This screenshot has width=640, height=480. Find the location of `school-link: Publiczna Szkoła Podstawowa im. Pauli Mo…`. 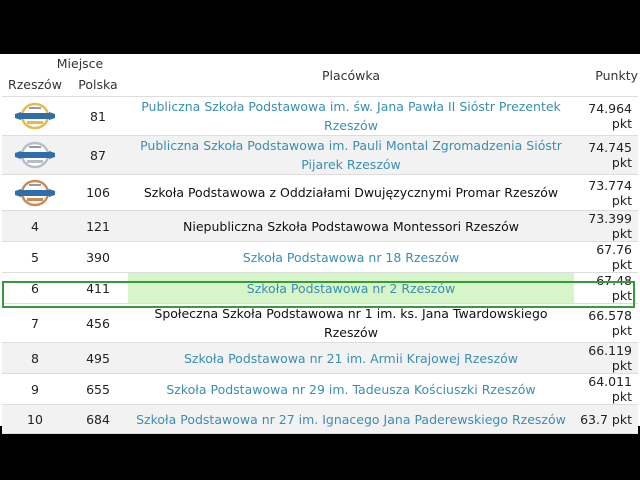

school-link: Publiczna Szkoła Podstawowa im. Pauli Mo… is located at coordinates (351, 155).